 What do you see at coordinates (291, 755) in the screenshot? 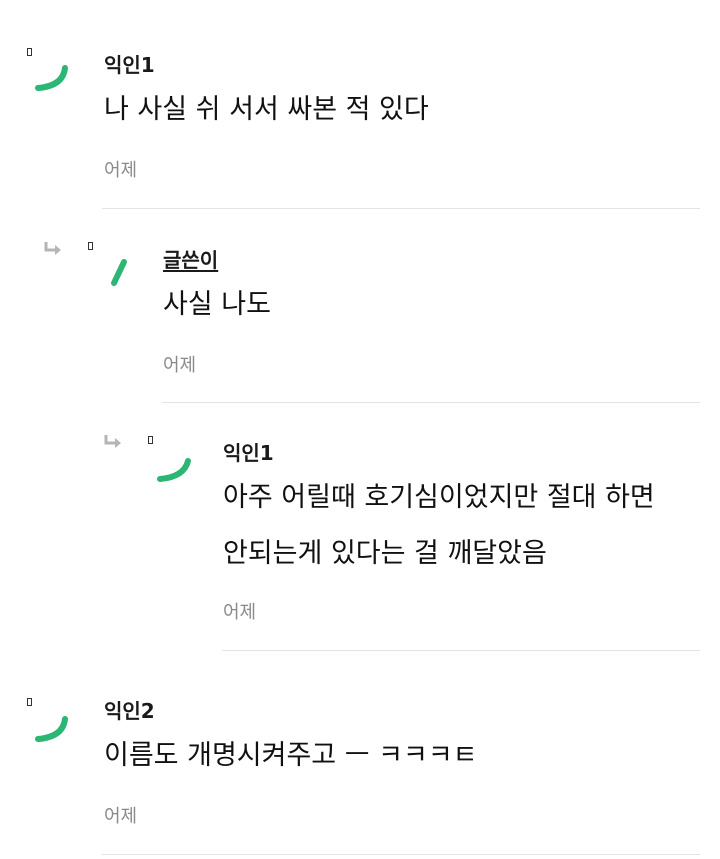
I see `comment-text-line: 이름도 개명시켜주고 ㅡ ㅋㅋㅋㅌ` at bounding box center [291, 755].